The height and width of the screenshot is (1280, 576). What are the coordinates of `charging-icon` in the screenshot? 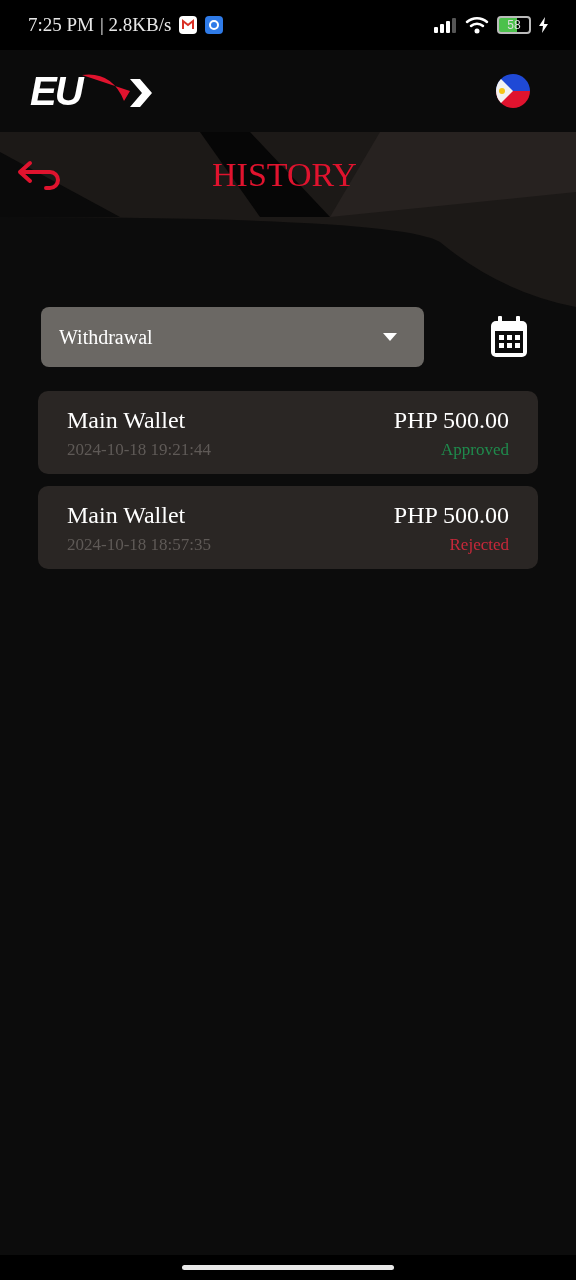 It's located at (543, 25).